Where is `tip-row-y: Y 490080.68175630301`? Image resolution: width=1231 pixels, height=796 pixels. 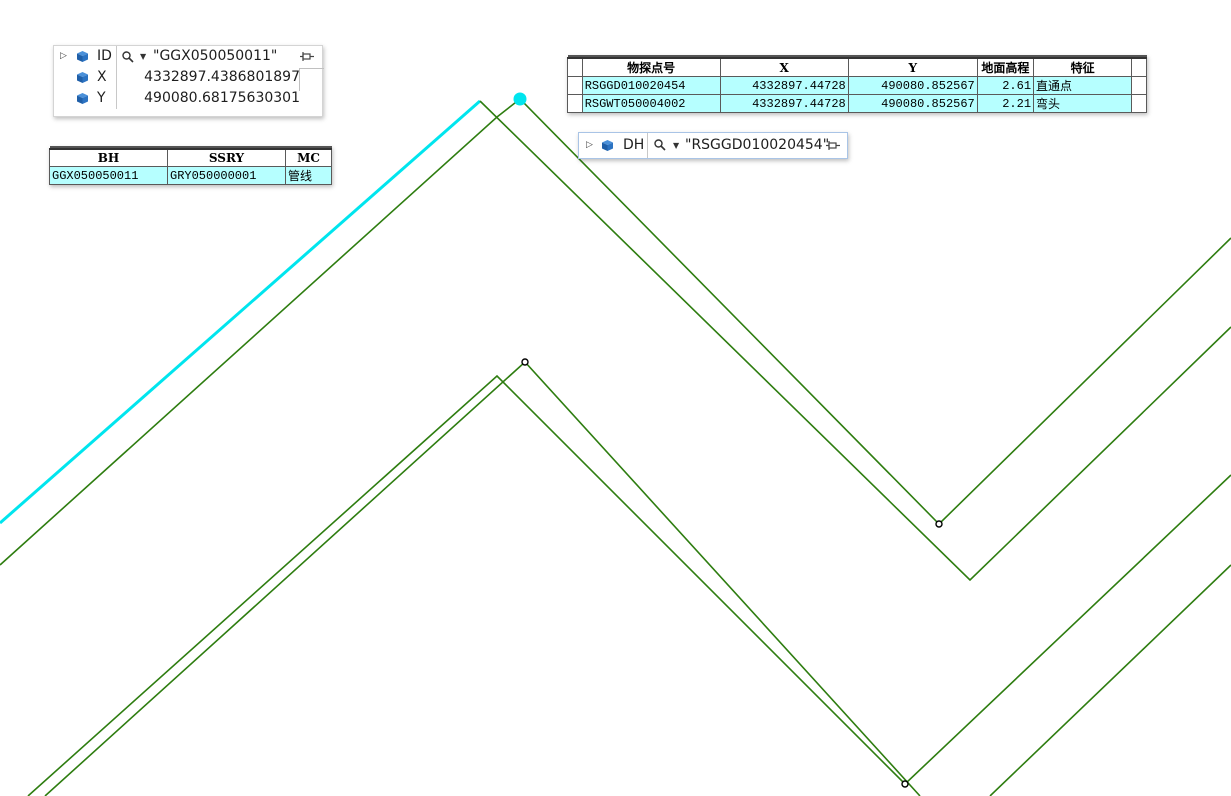 tip-row-y: Y 490080.68175630301 is located at coordinates (188, 98).